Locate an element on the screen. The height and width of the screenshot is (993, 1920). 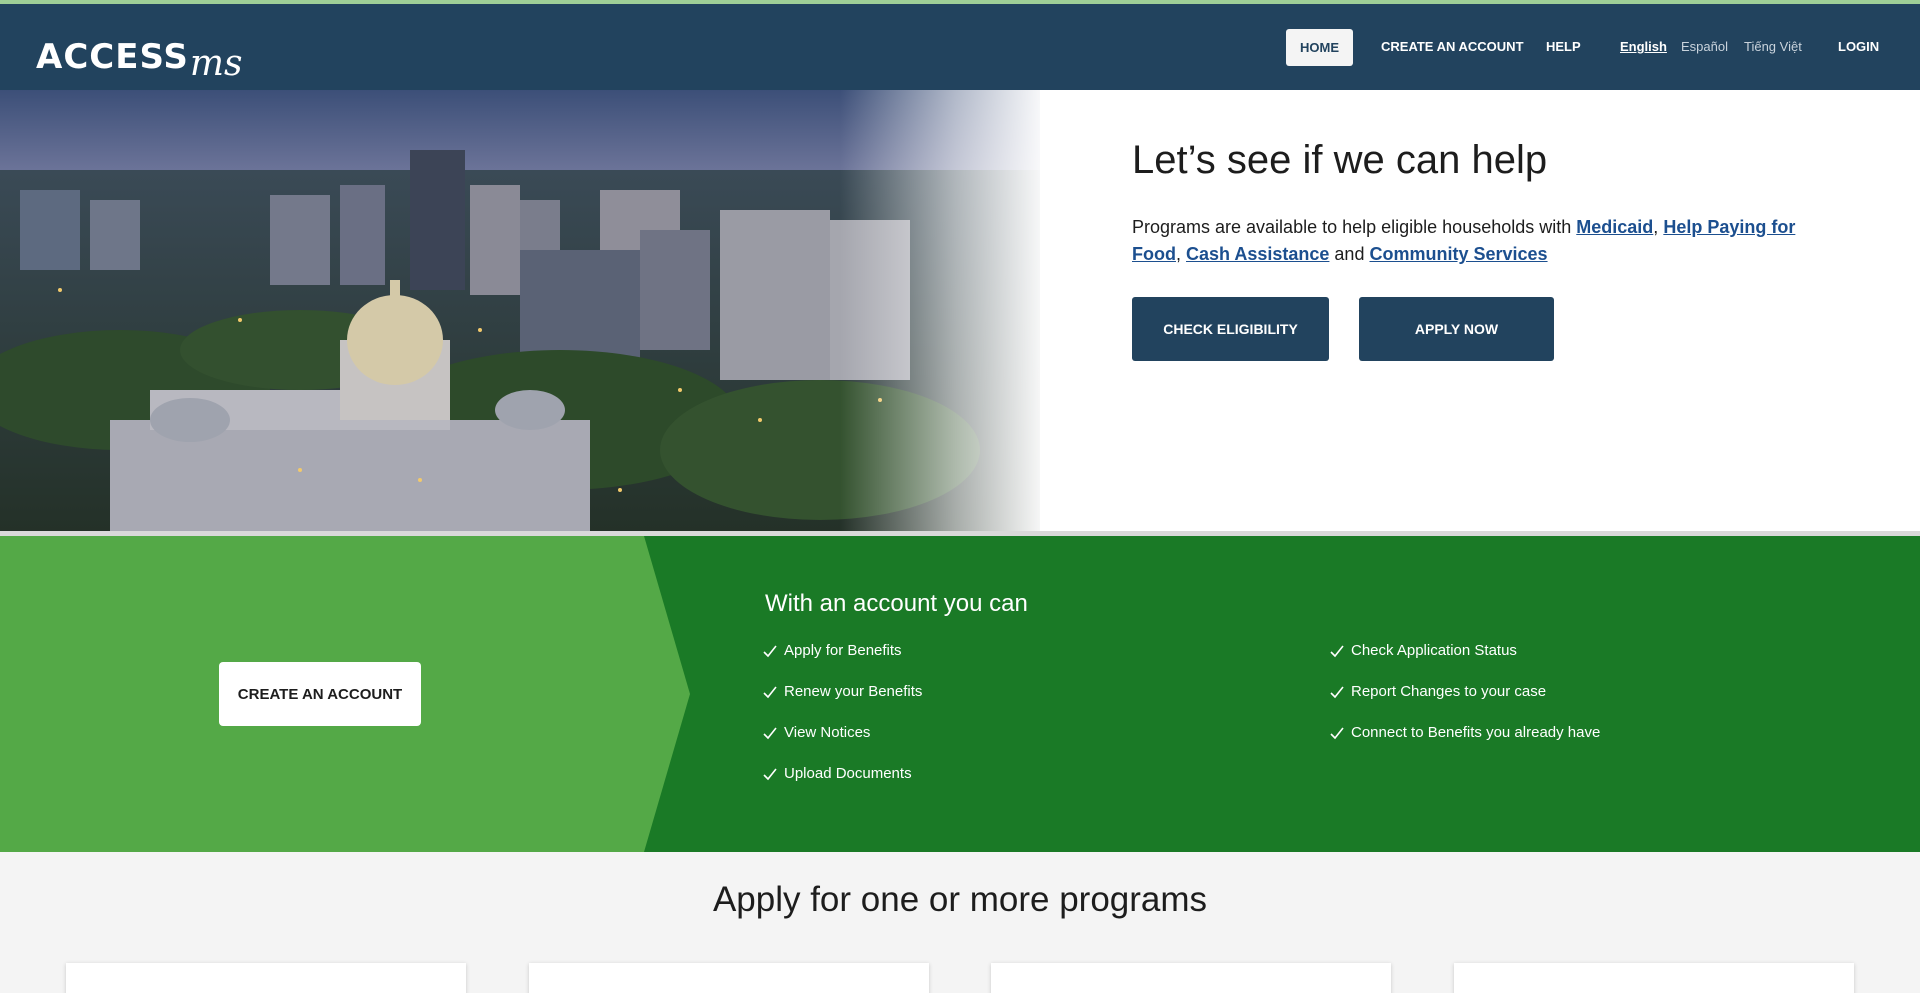
feature-report-changes: Report Changes to your case is located at coordinates (1437, 691).